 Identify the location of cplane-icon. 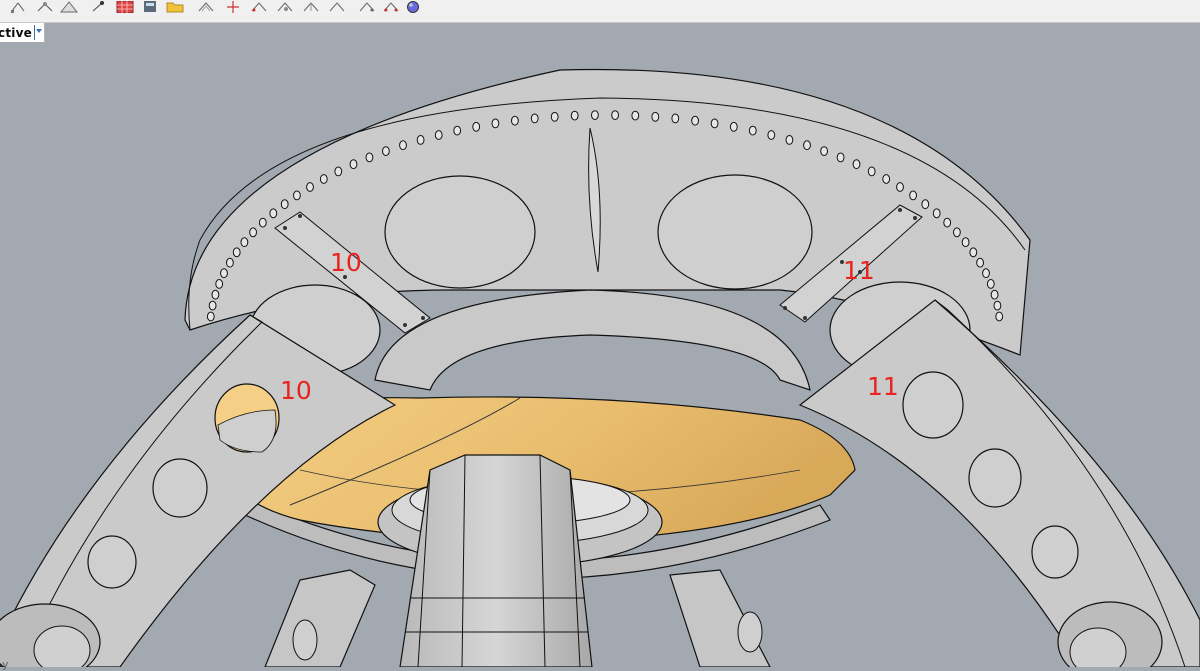
(19, 7).